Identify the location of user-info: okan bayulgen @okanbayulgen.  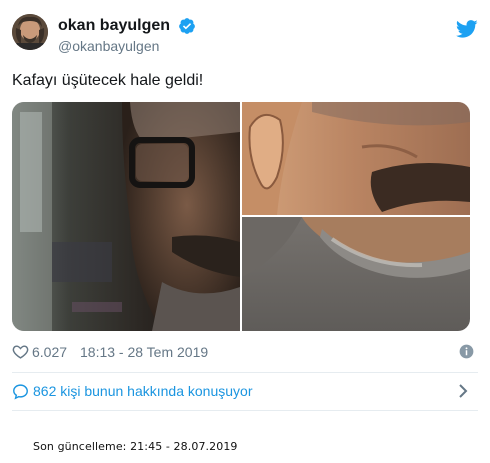
(127, 35).